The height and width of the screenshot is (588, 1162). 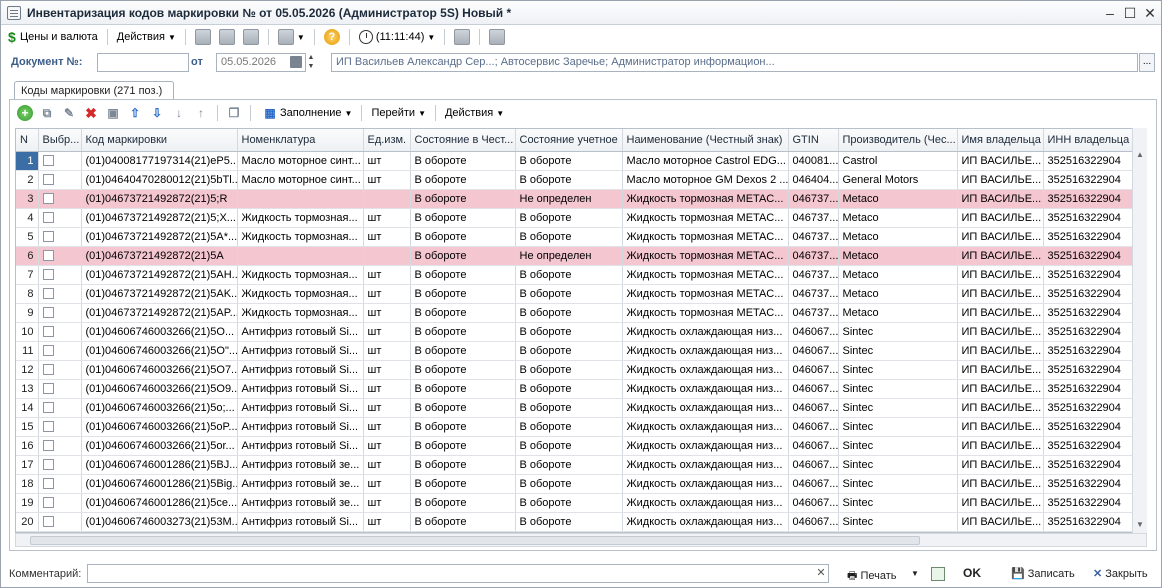 I want to click on edit-row-icon: ✎, so click(x=69, y=113).